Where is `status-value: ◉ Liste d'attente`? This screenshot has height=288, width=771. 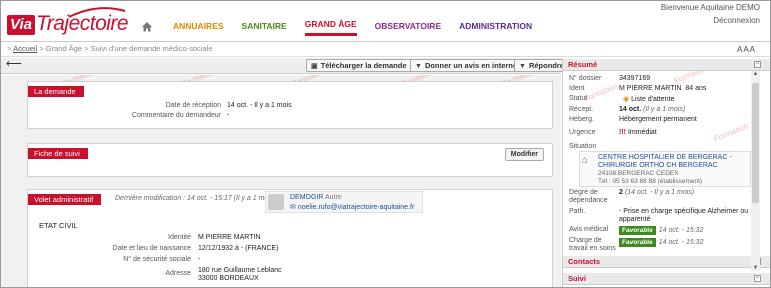 status-value: ◉ Liste d'attente is located at coordinates (649, 99).